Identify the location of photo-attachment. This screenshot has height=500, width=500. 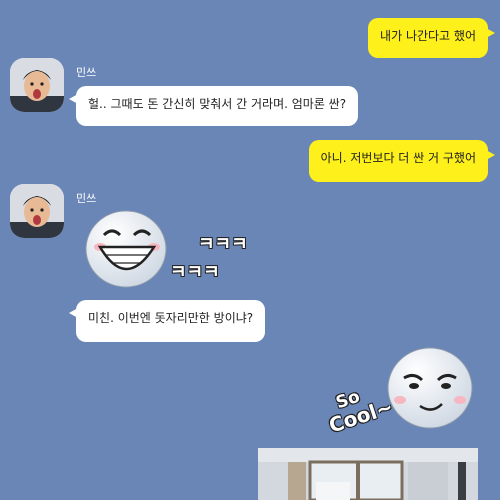
(368, 474).